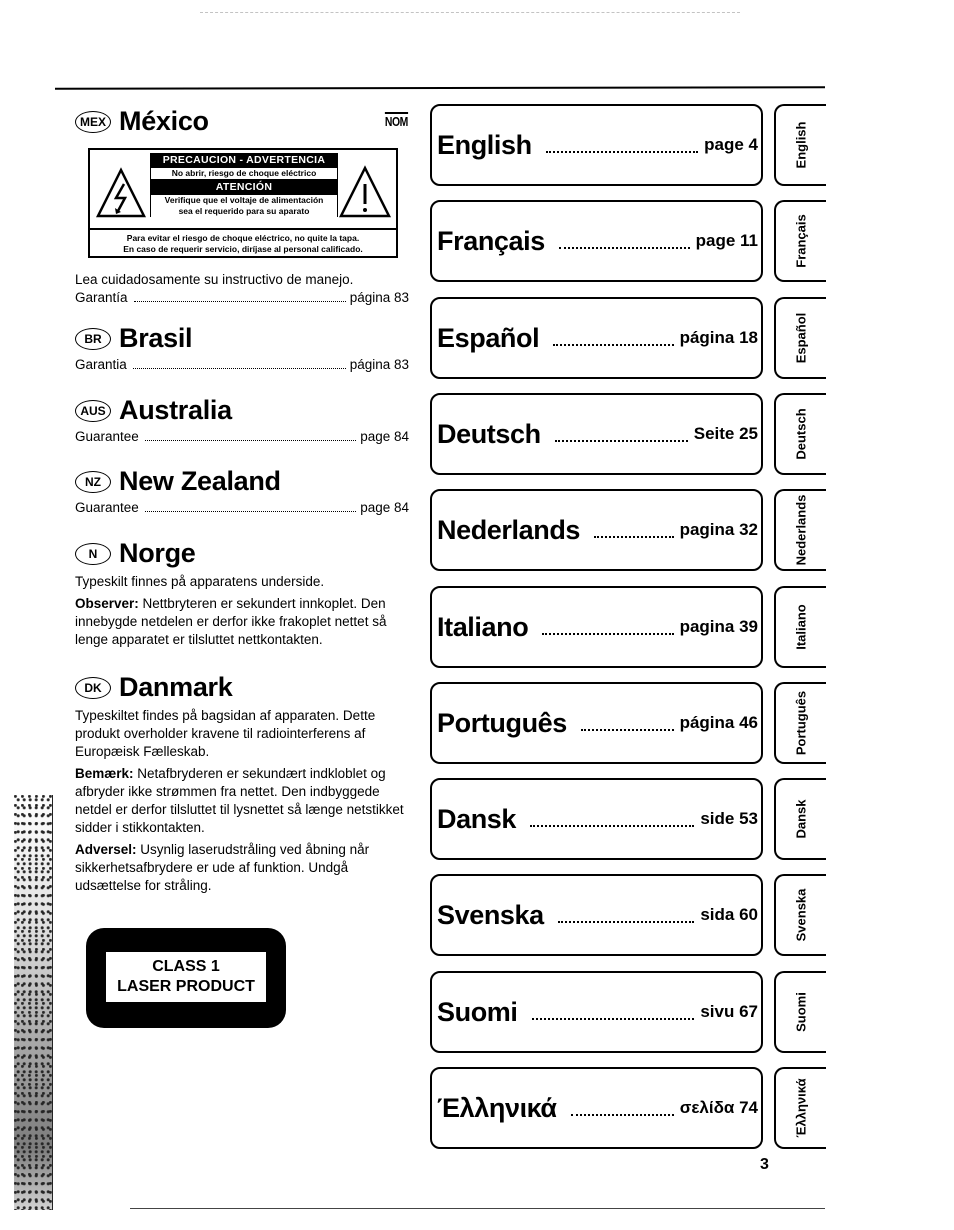 The width and height of the screenshot is (954, 1230). Describe the element at coordinates (729, 1011) in the screenshot. I see `language-page-ref: sivu 67` at that location.